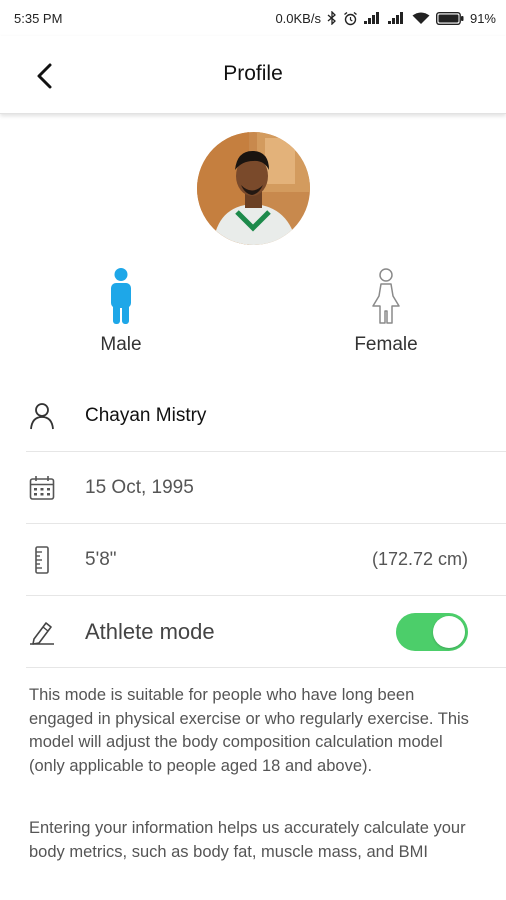 The height and width of the screenshot is (900, 506). What do you see at coordinates (253, 18) in the screenshot?
I see `status-bar: 5:35 PM 0.0KB/s 91%` at bounding box center [253, 18].